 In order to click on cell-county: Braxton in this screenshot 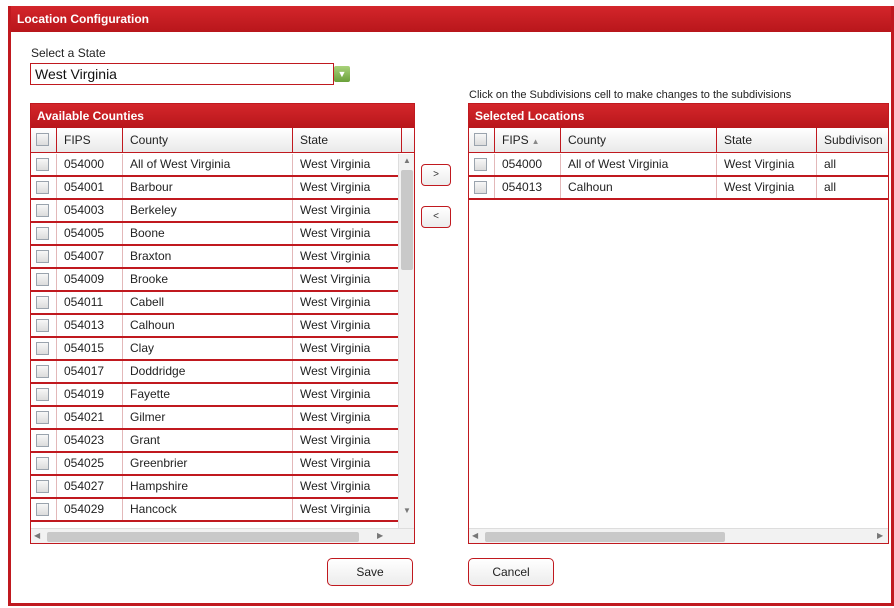, I will do `click(208, 256)`.